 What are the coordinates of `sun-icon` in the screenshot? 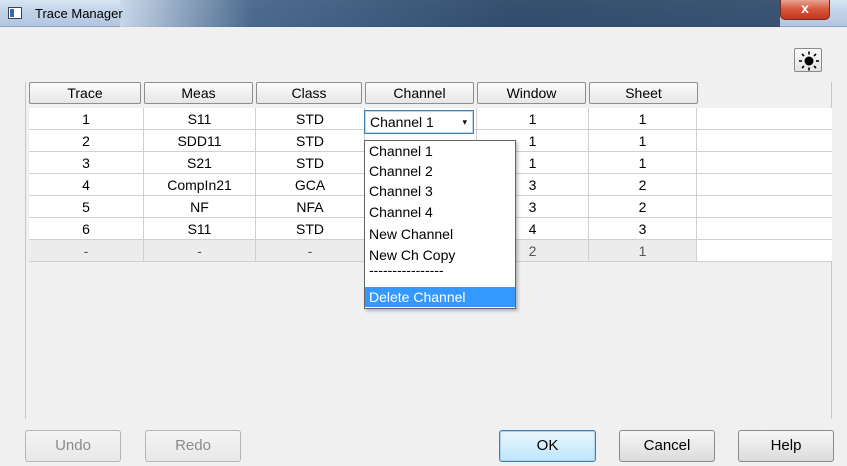 It's located at (809, 61).